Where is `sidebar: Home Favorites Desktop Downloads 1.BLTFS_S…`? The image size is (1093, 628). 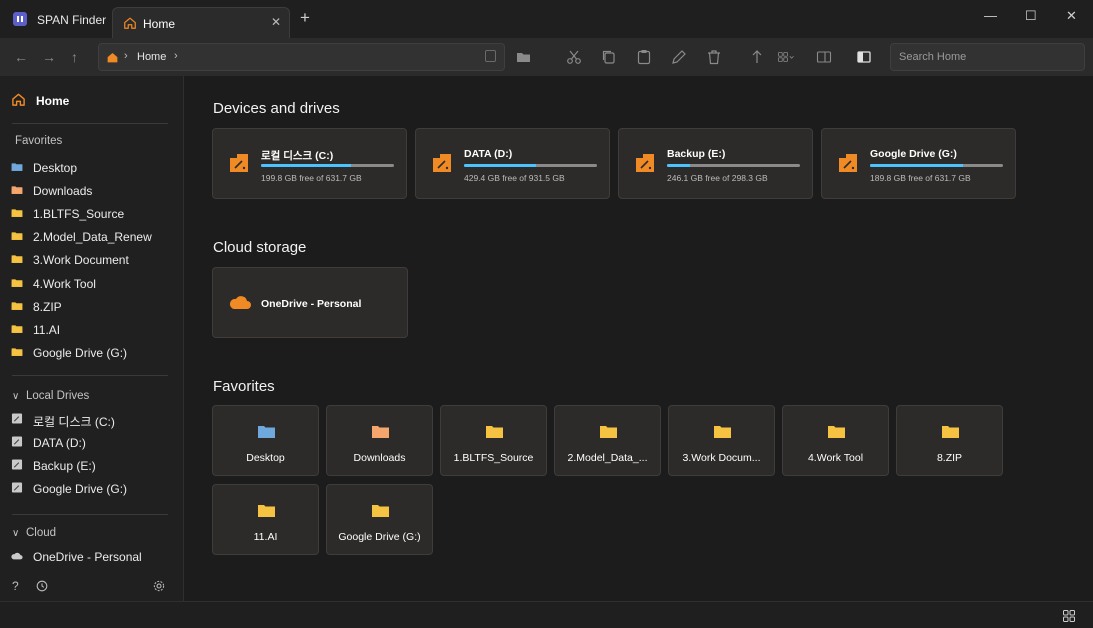 sidebar: Home Favorites Desktop Downloads 1.BLTFS_S… is located at coordinates (92, 338).